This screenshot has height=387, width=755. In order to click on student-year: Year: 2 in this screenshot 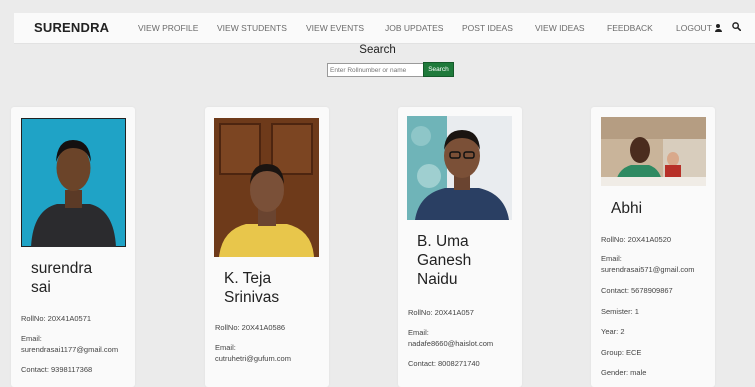, I will do `click(613, 331)`.